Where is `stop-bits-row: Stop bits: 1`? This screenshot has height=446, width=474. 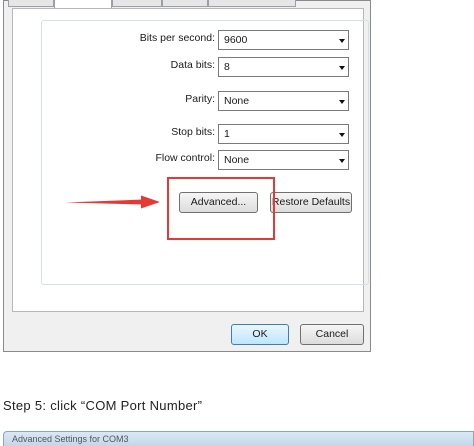 stop-bits-row: Stop bits: 1 is located at coordinates (193, 134).